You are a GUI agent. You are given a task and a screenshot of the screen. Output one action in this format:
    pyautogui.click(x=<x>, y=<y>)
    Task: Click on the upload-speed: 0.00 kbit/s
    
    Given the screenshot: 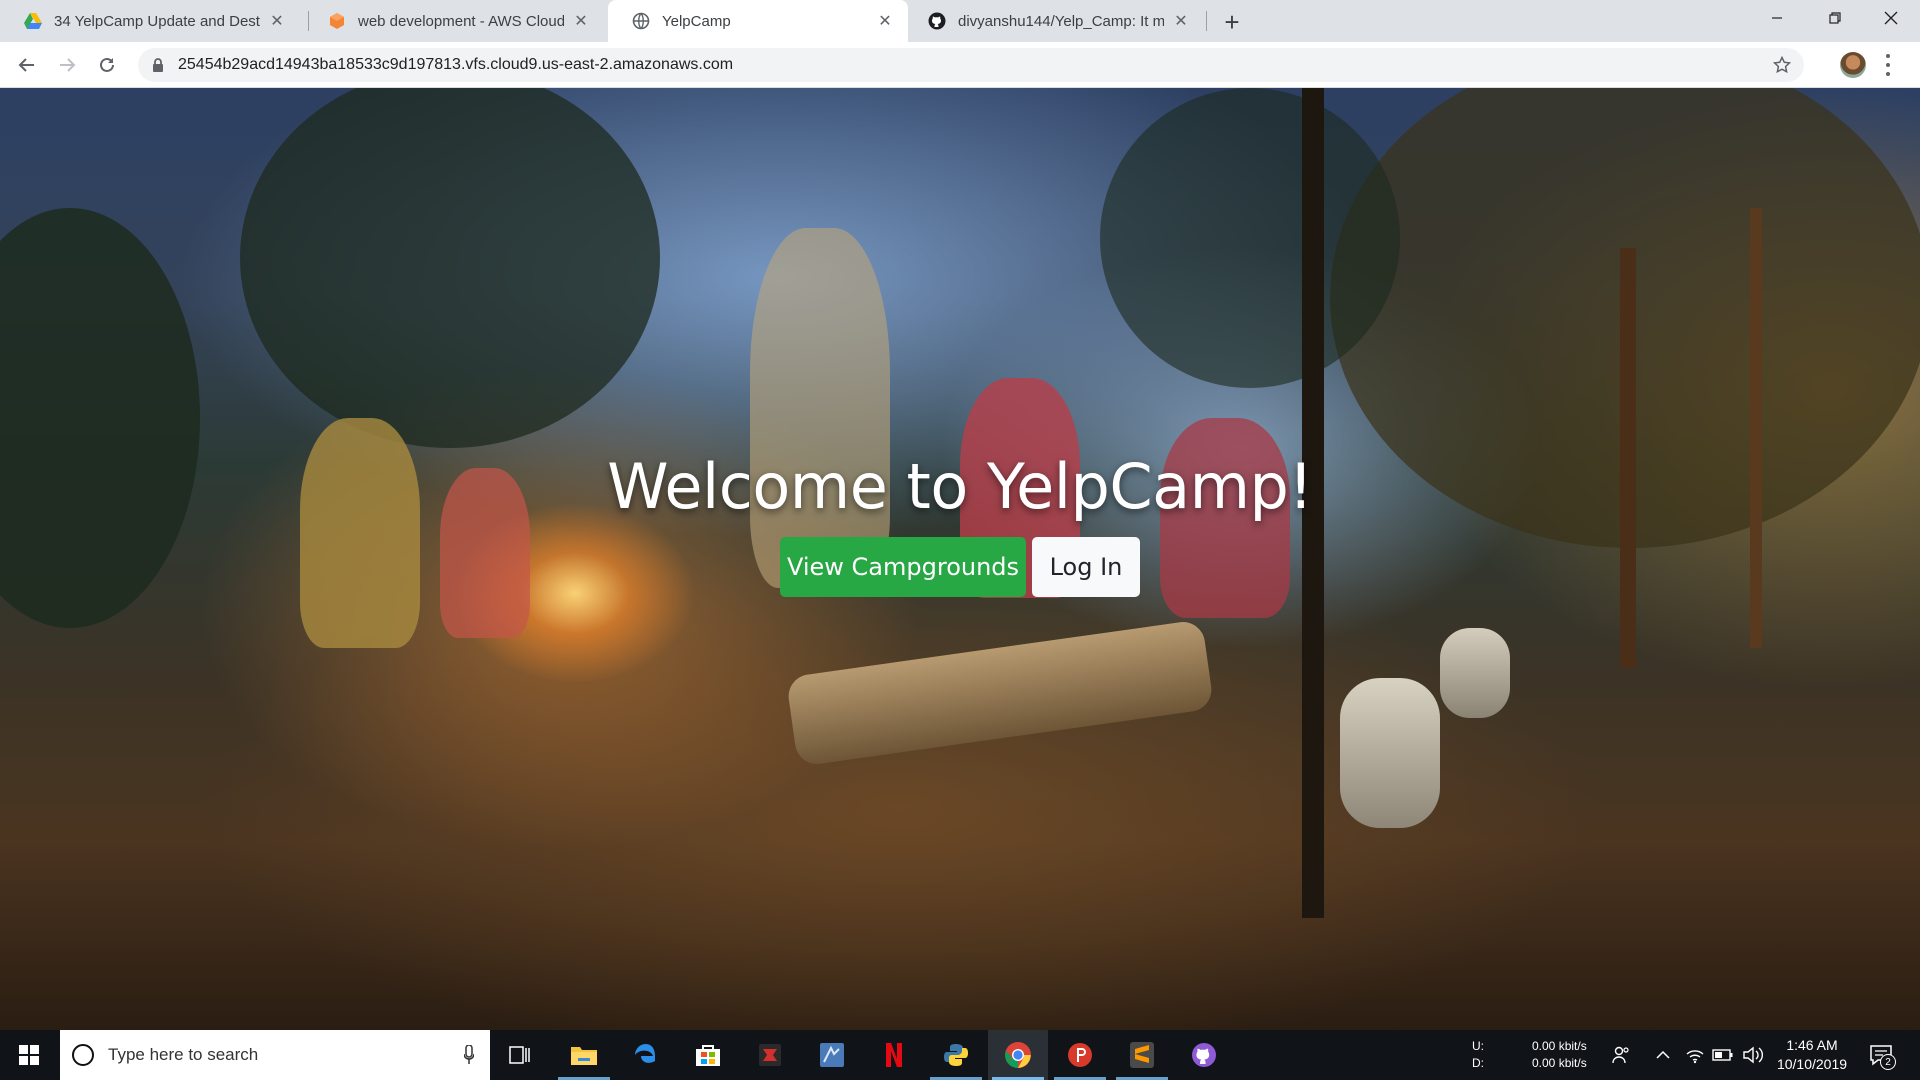 What is the action you would take?
    pyautogui.click(x=1559, y=1046)
    